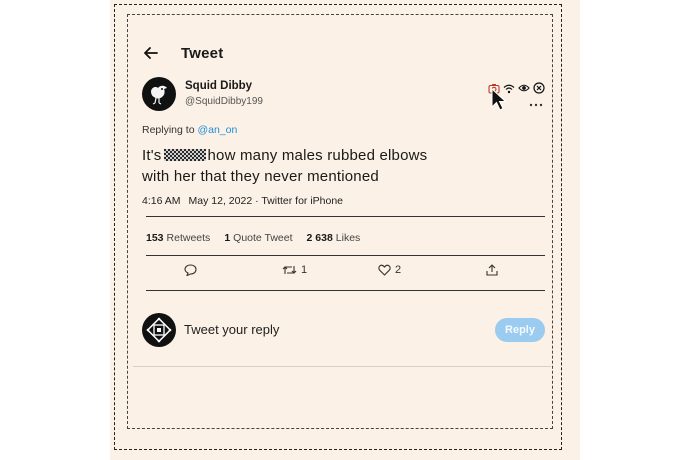 Image resolution: width=690 pixels, height=460 pixels. What do you see at coordinates (263, 238) in the screenshot?
I see `quotes-label: Quote Tweet` at bounding box center [263, 238].